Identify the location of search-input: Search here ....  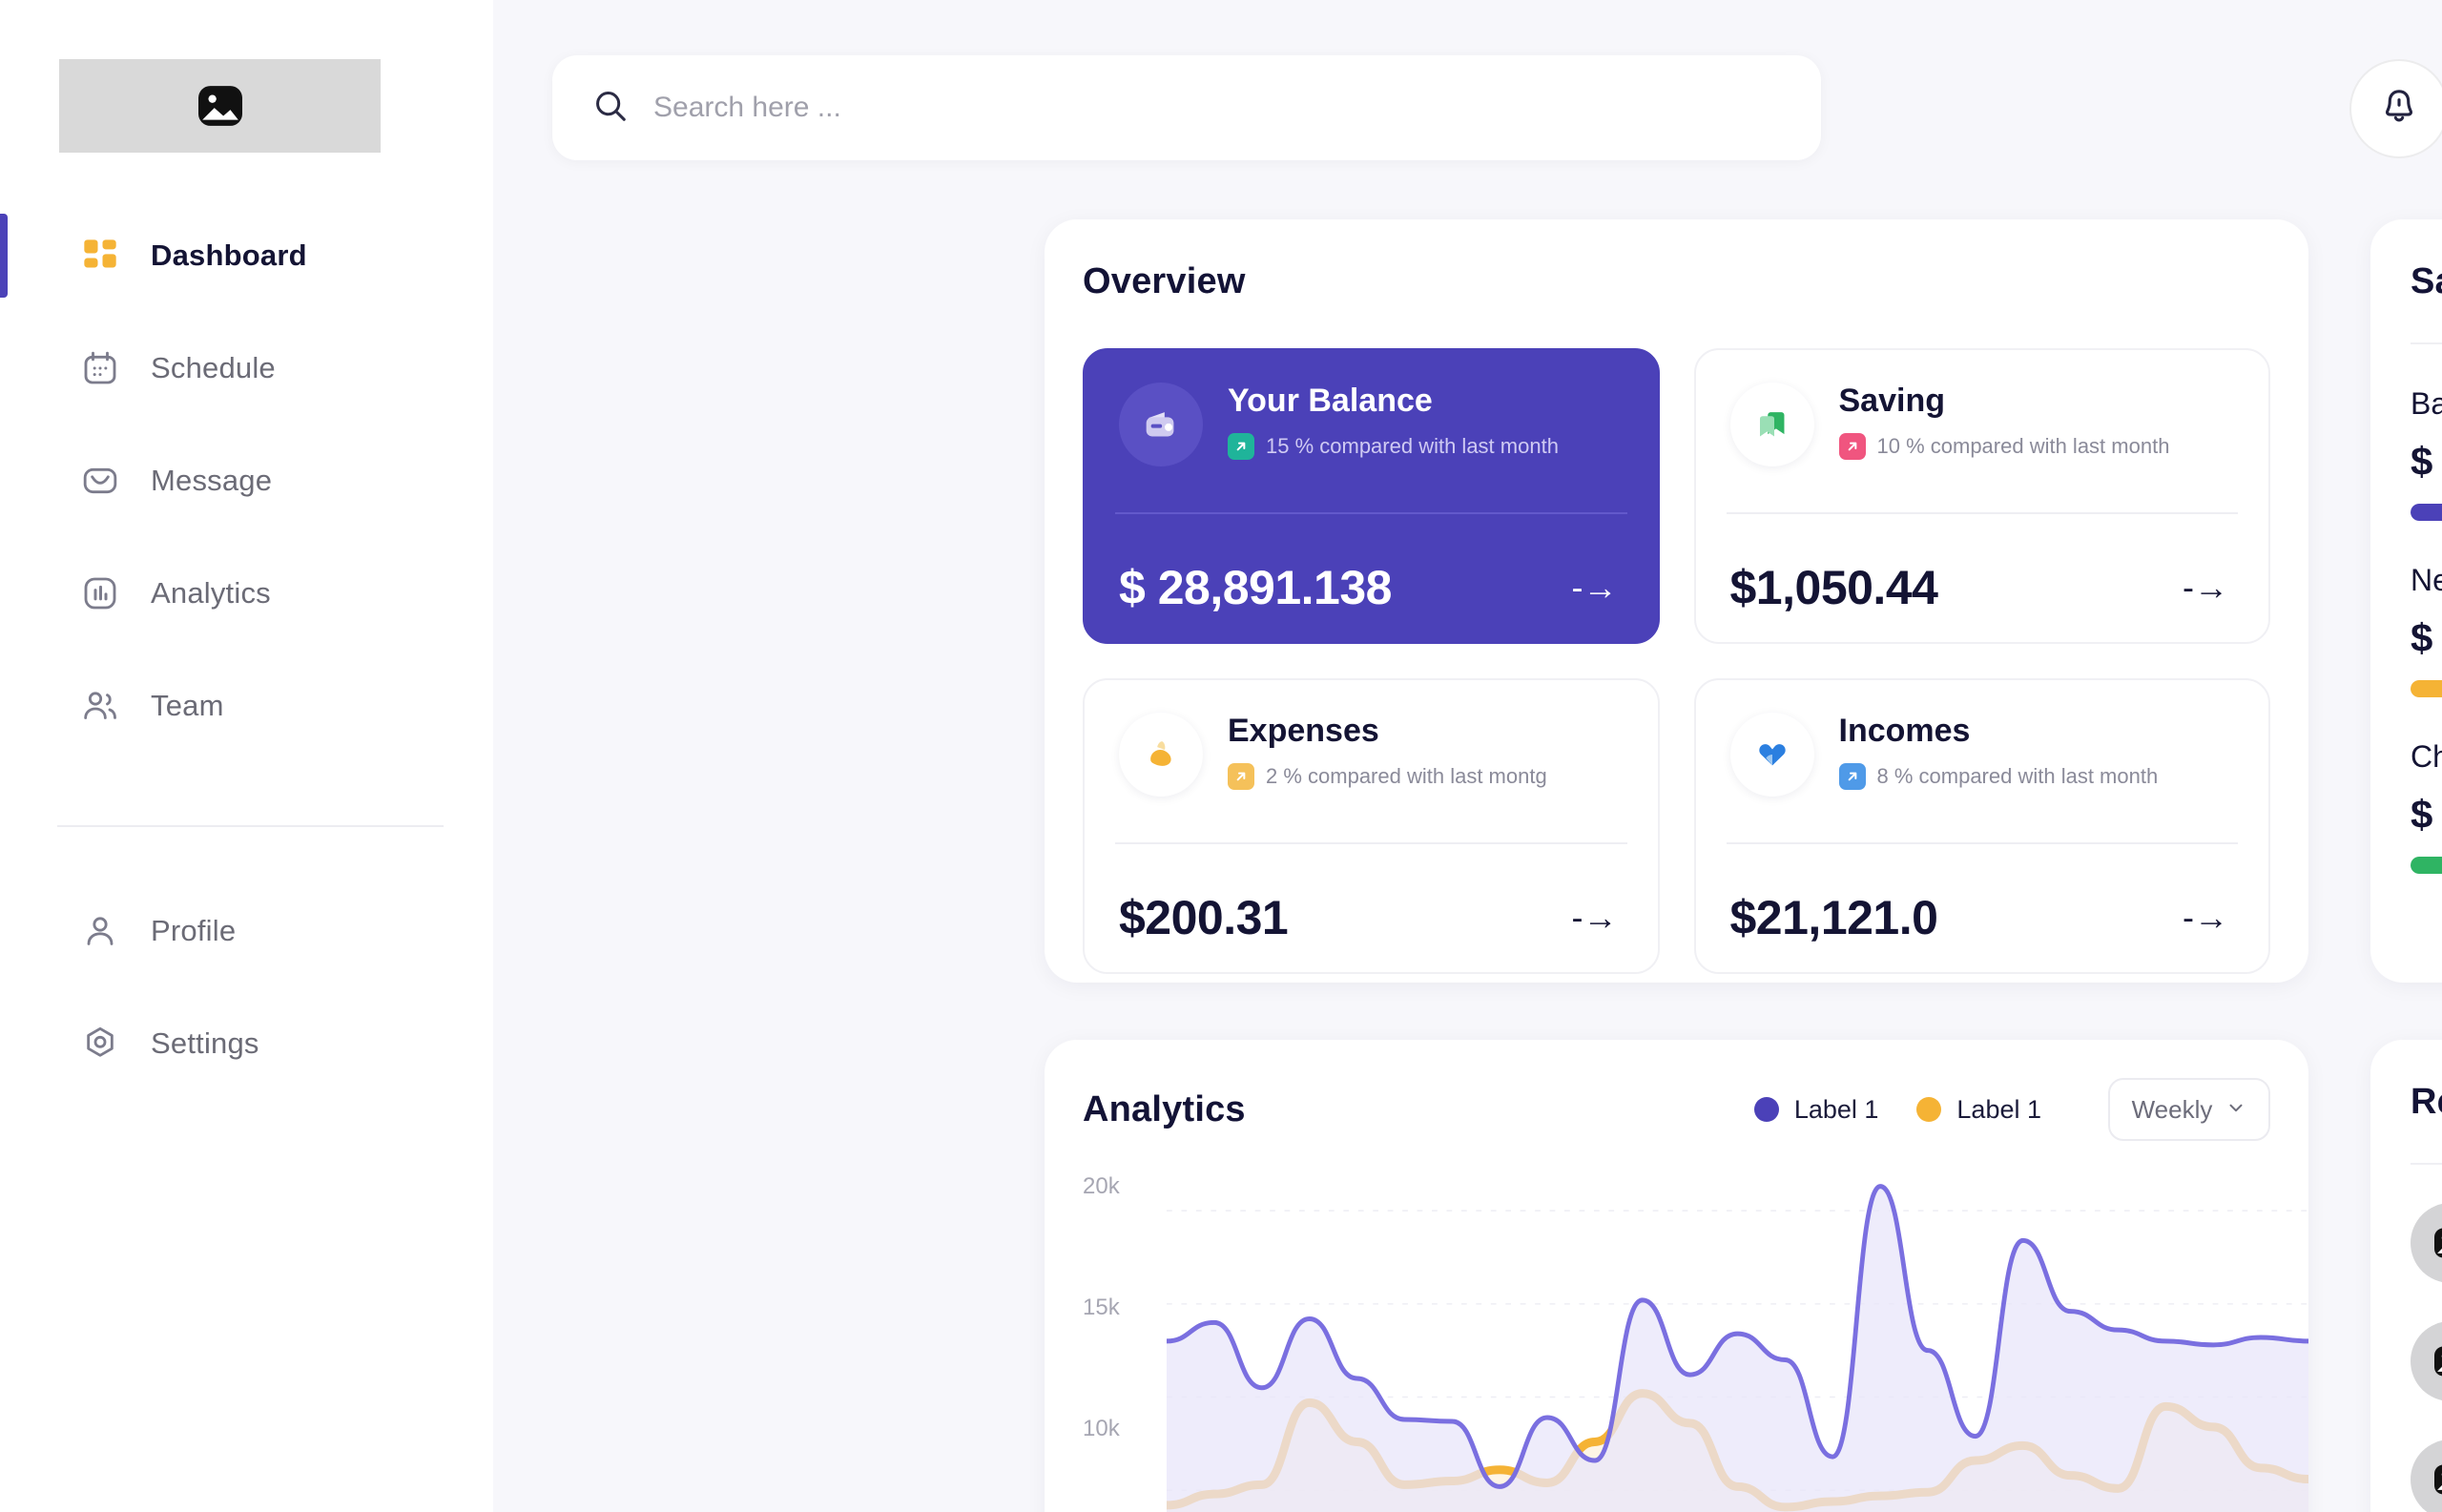
(1186, 108).